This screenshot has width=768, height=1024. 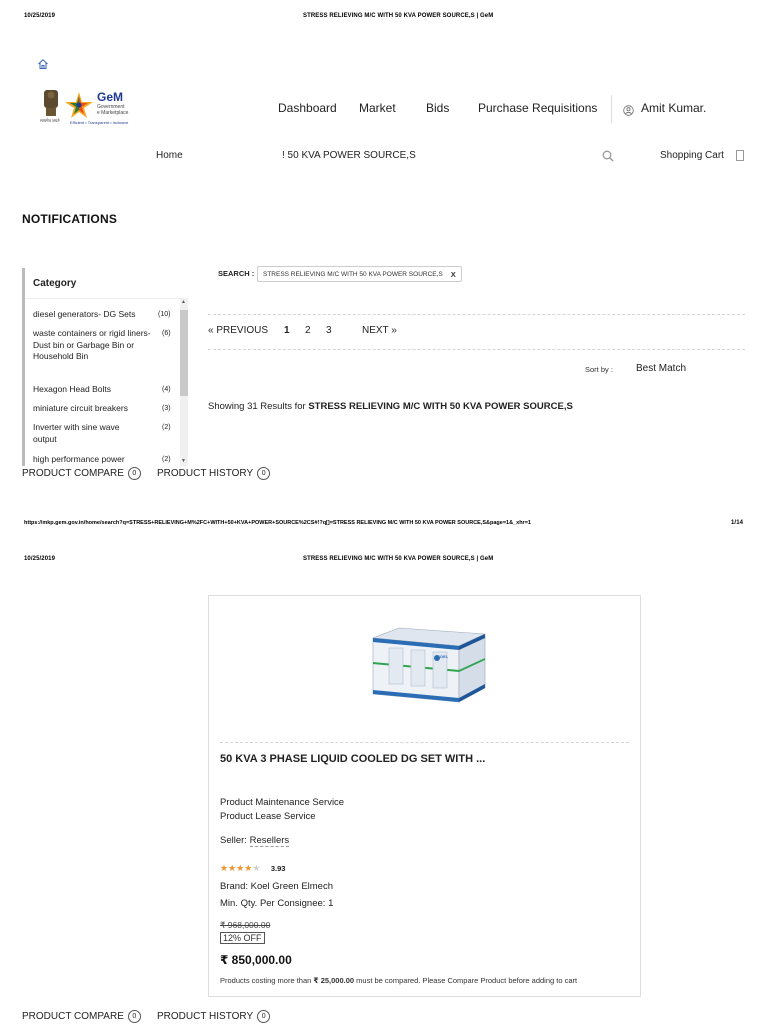 I want to click on shopping-cart-link: Shopping Cart, so click(x=692, y=155).